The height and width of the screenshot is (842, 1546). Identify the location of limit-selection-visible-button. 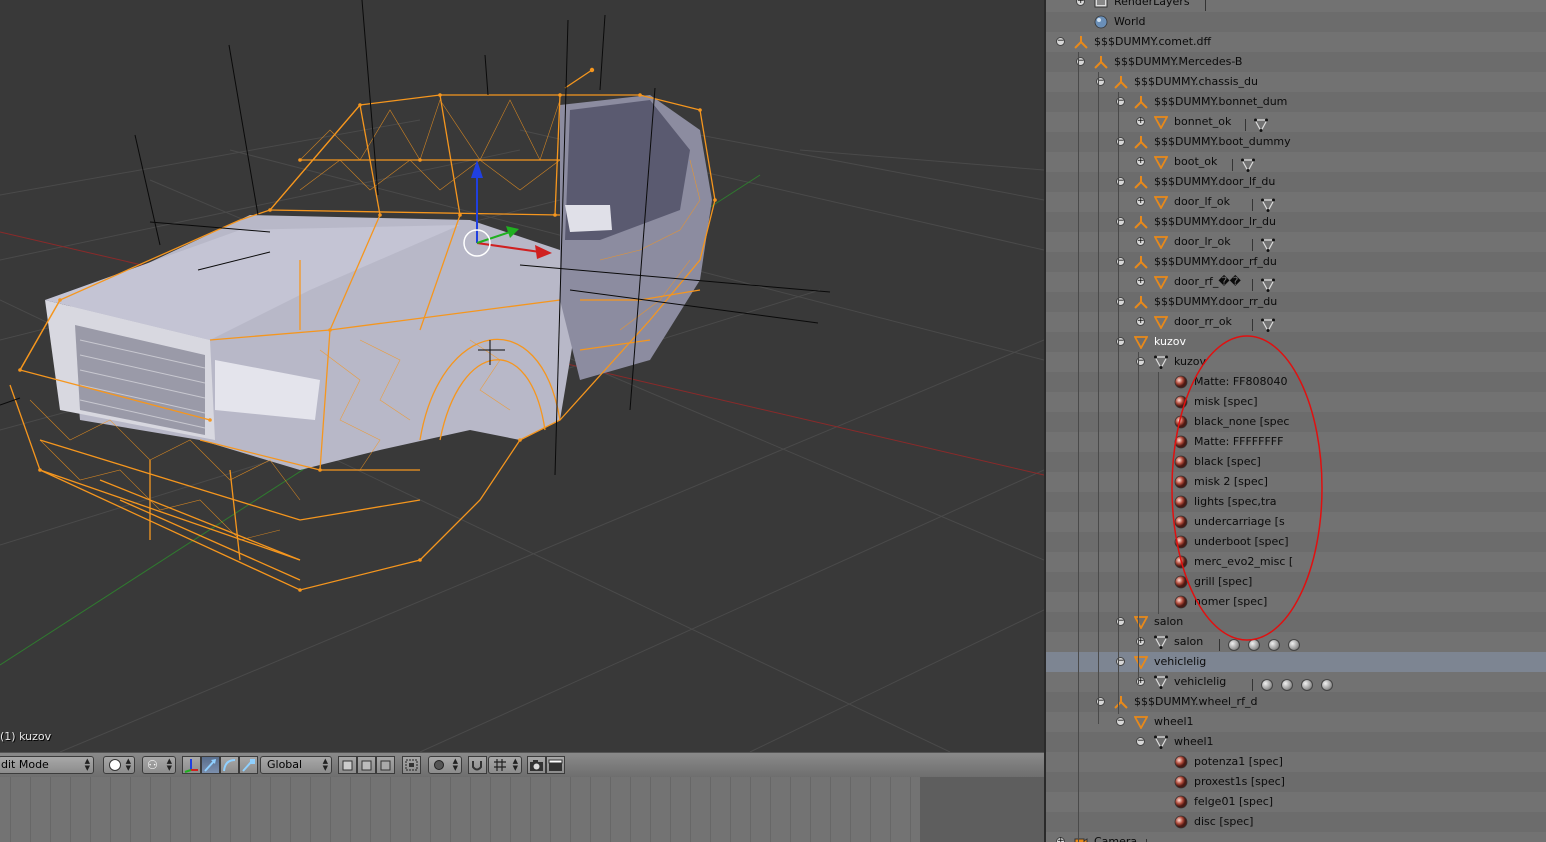
(411, 765).